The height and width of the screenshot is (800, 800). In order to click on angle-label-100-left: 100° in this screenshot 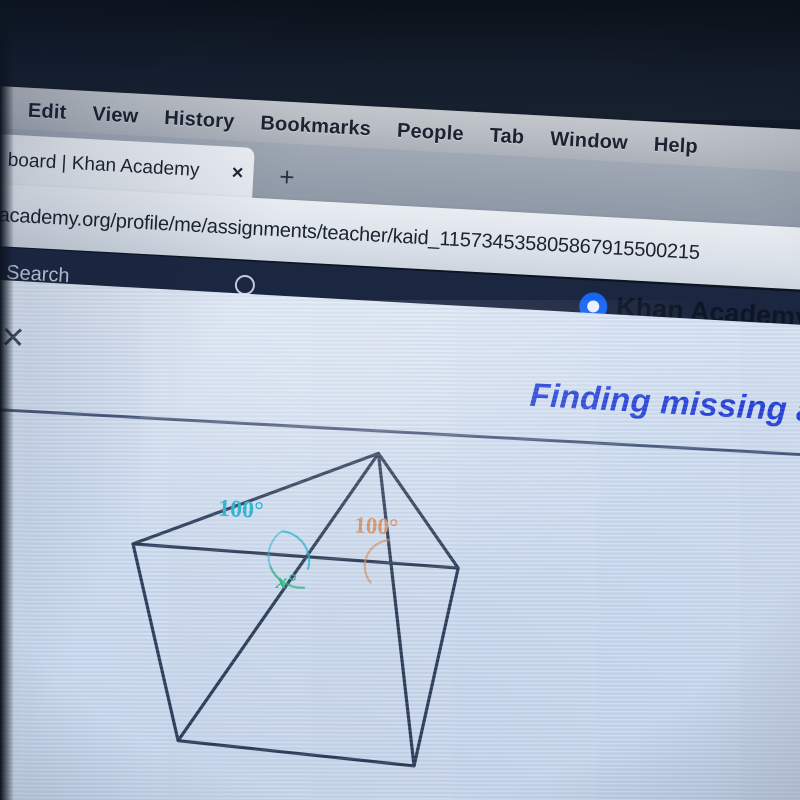, I will do `click(241, 510)`.